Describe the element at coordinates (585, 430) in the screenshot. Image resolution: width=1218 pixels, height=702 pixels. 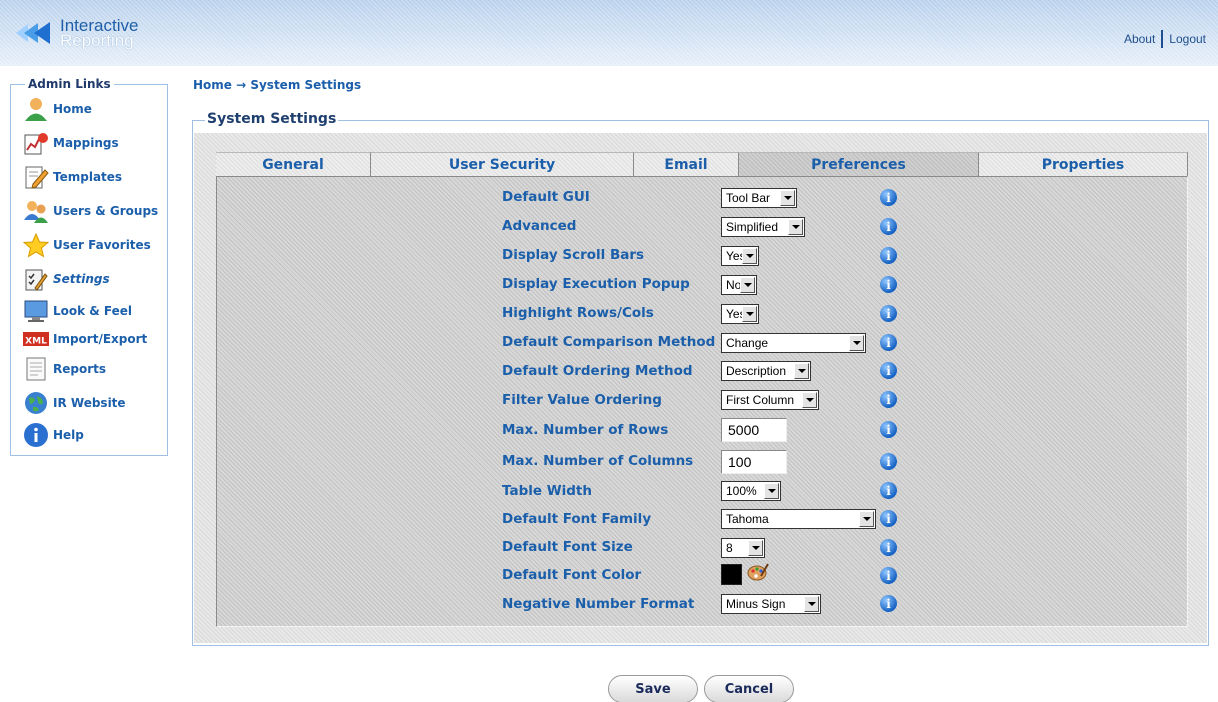
I see `max-number-of-rows-label: Max. Number of Rows` at that location.